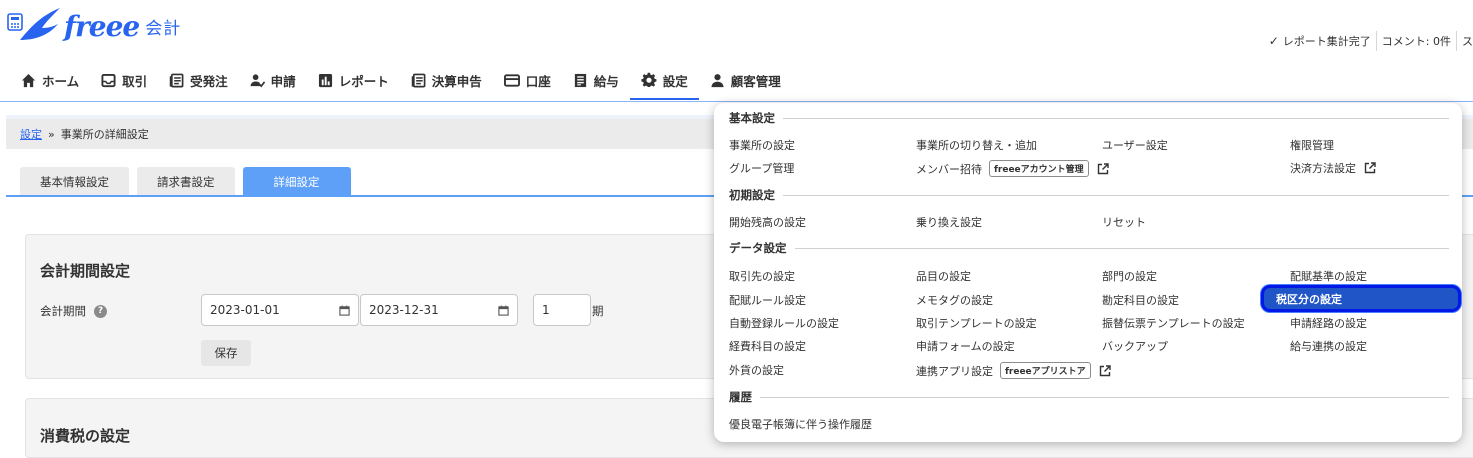 Image resolution: width=1473 pixels, height=458 pixels. What do you see at coordinates (104, 134) in the screenshot?
I see `breadcrumb-current: 事業所の詳細設定` at bounding box center [104, 134].